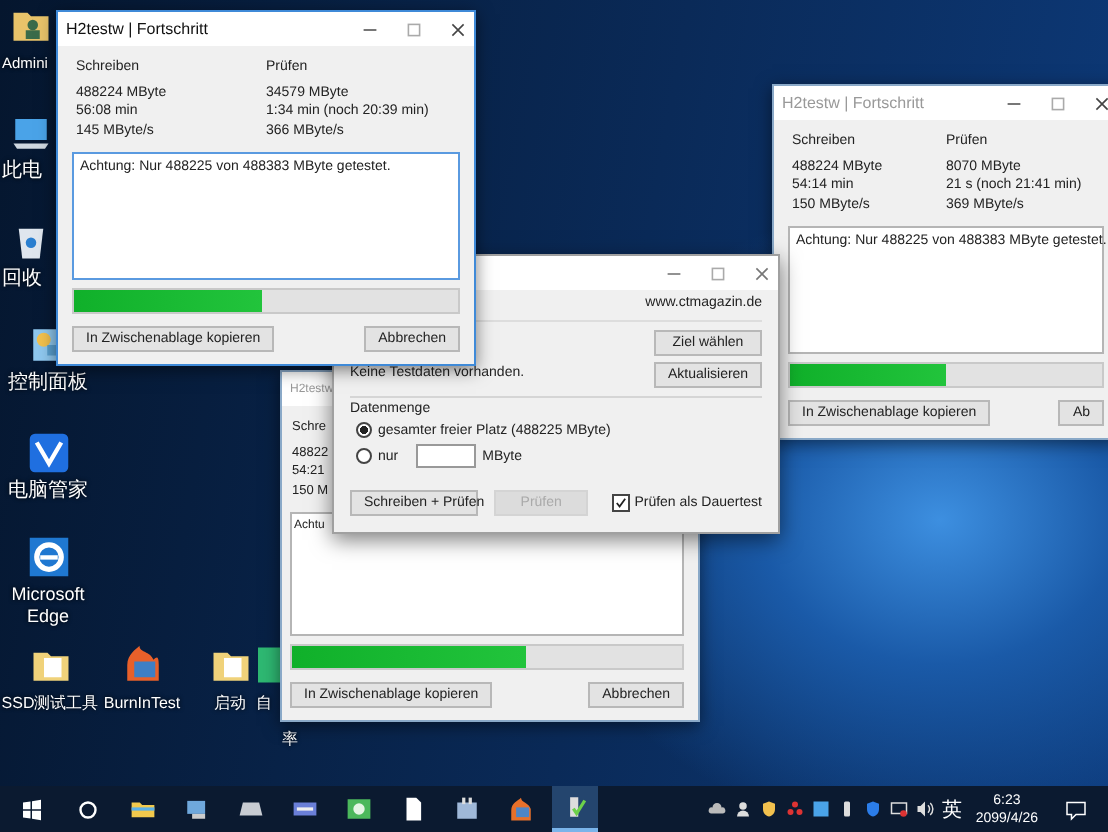 The image size is (1108, 832). What do you see at coordinates (290, 739) in the screenshot?
I see `desktop-icon-label: 率` at bounding box center [290, 739].